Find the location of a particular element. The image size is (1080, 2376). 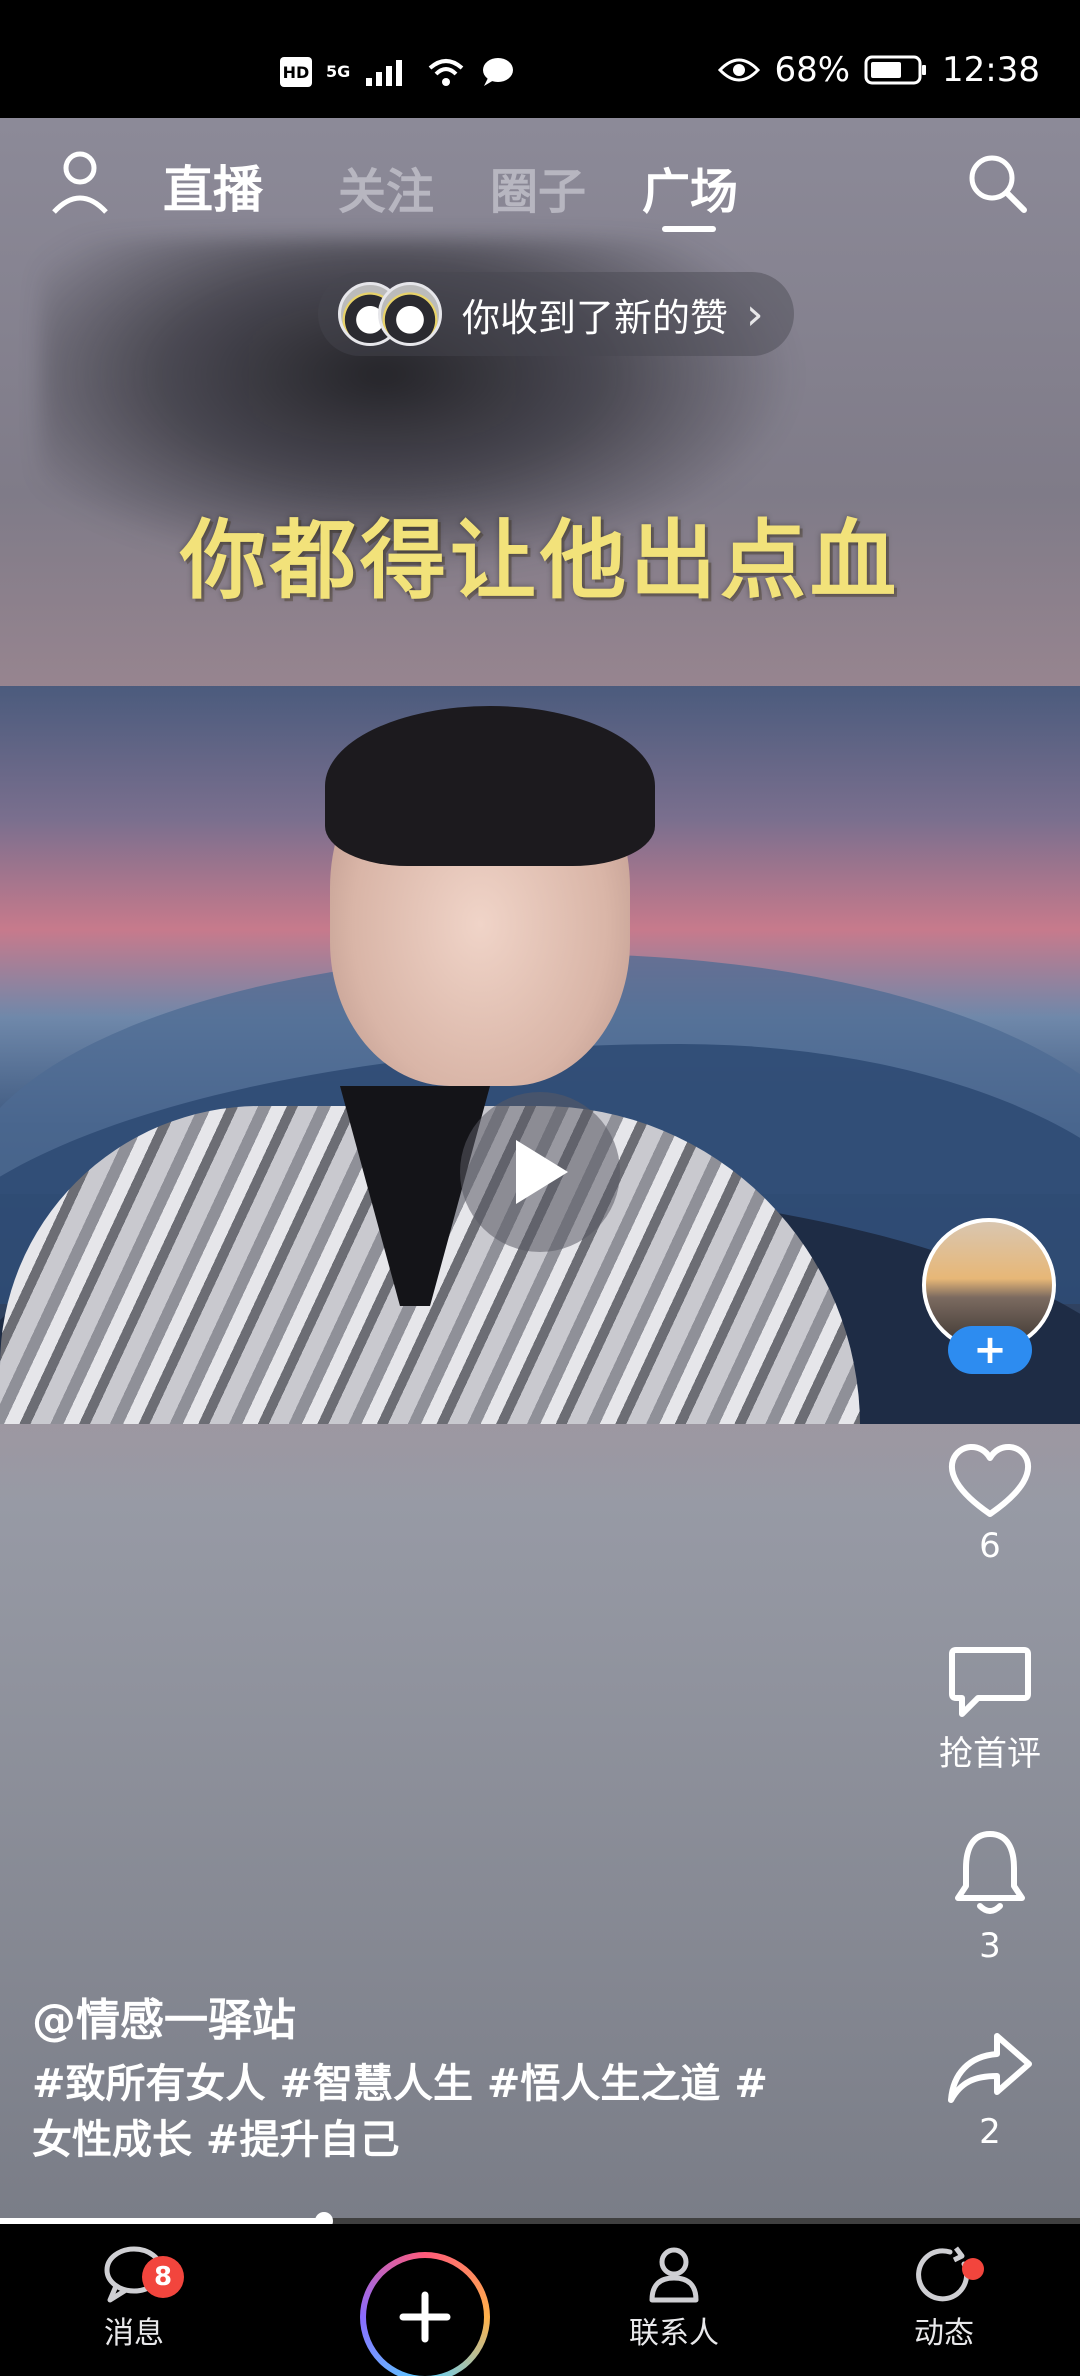

play-icon is located at coordinates (542, 1172).